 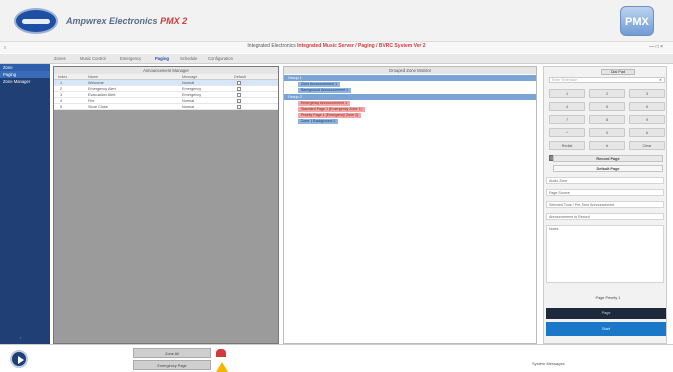 I want to click on key-clear: Clear, so click(x=647, y=145).